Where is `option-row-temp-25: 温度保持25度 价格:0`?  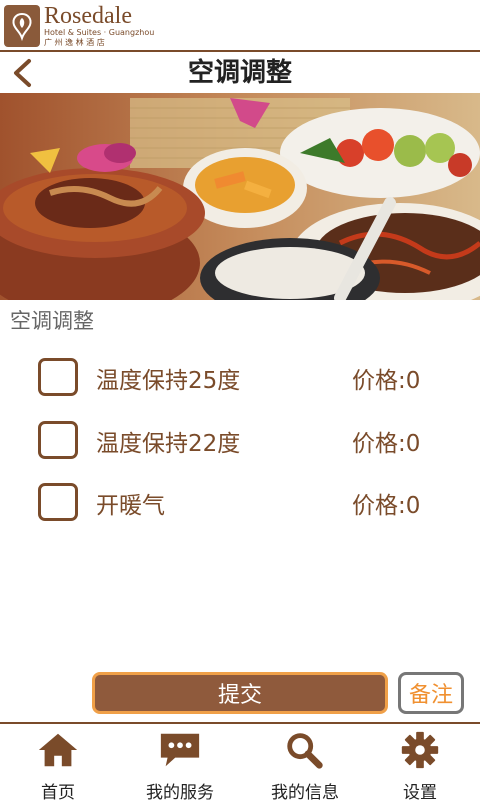 option-row-temp-25: 温度保持25度 价格:0 is located at coordinates (248, 377).